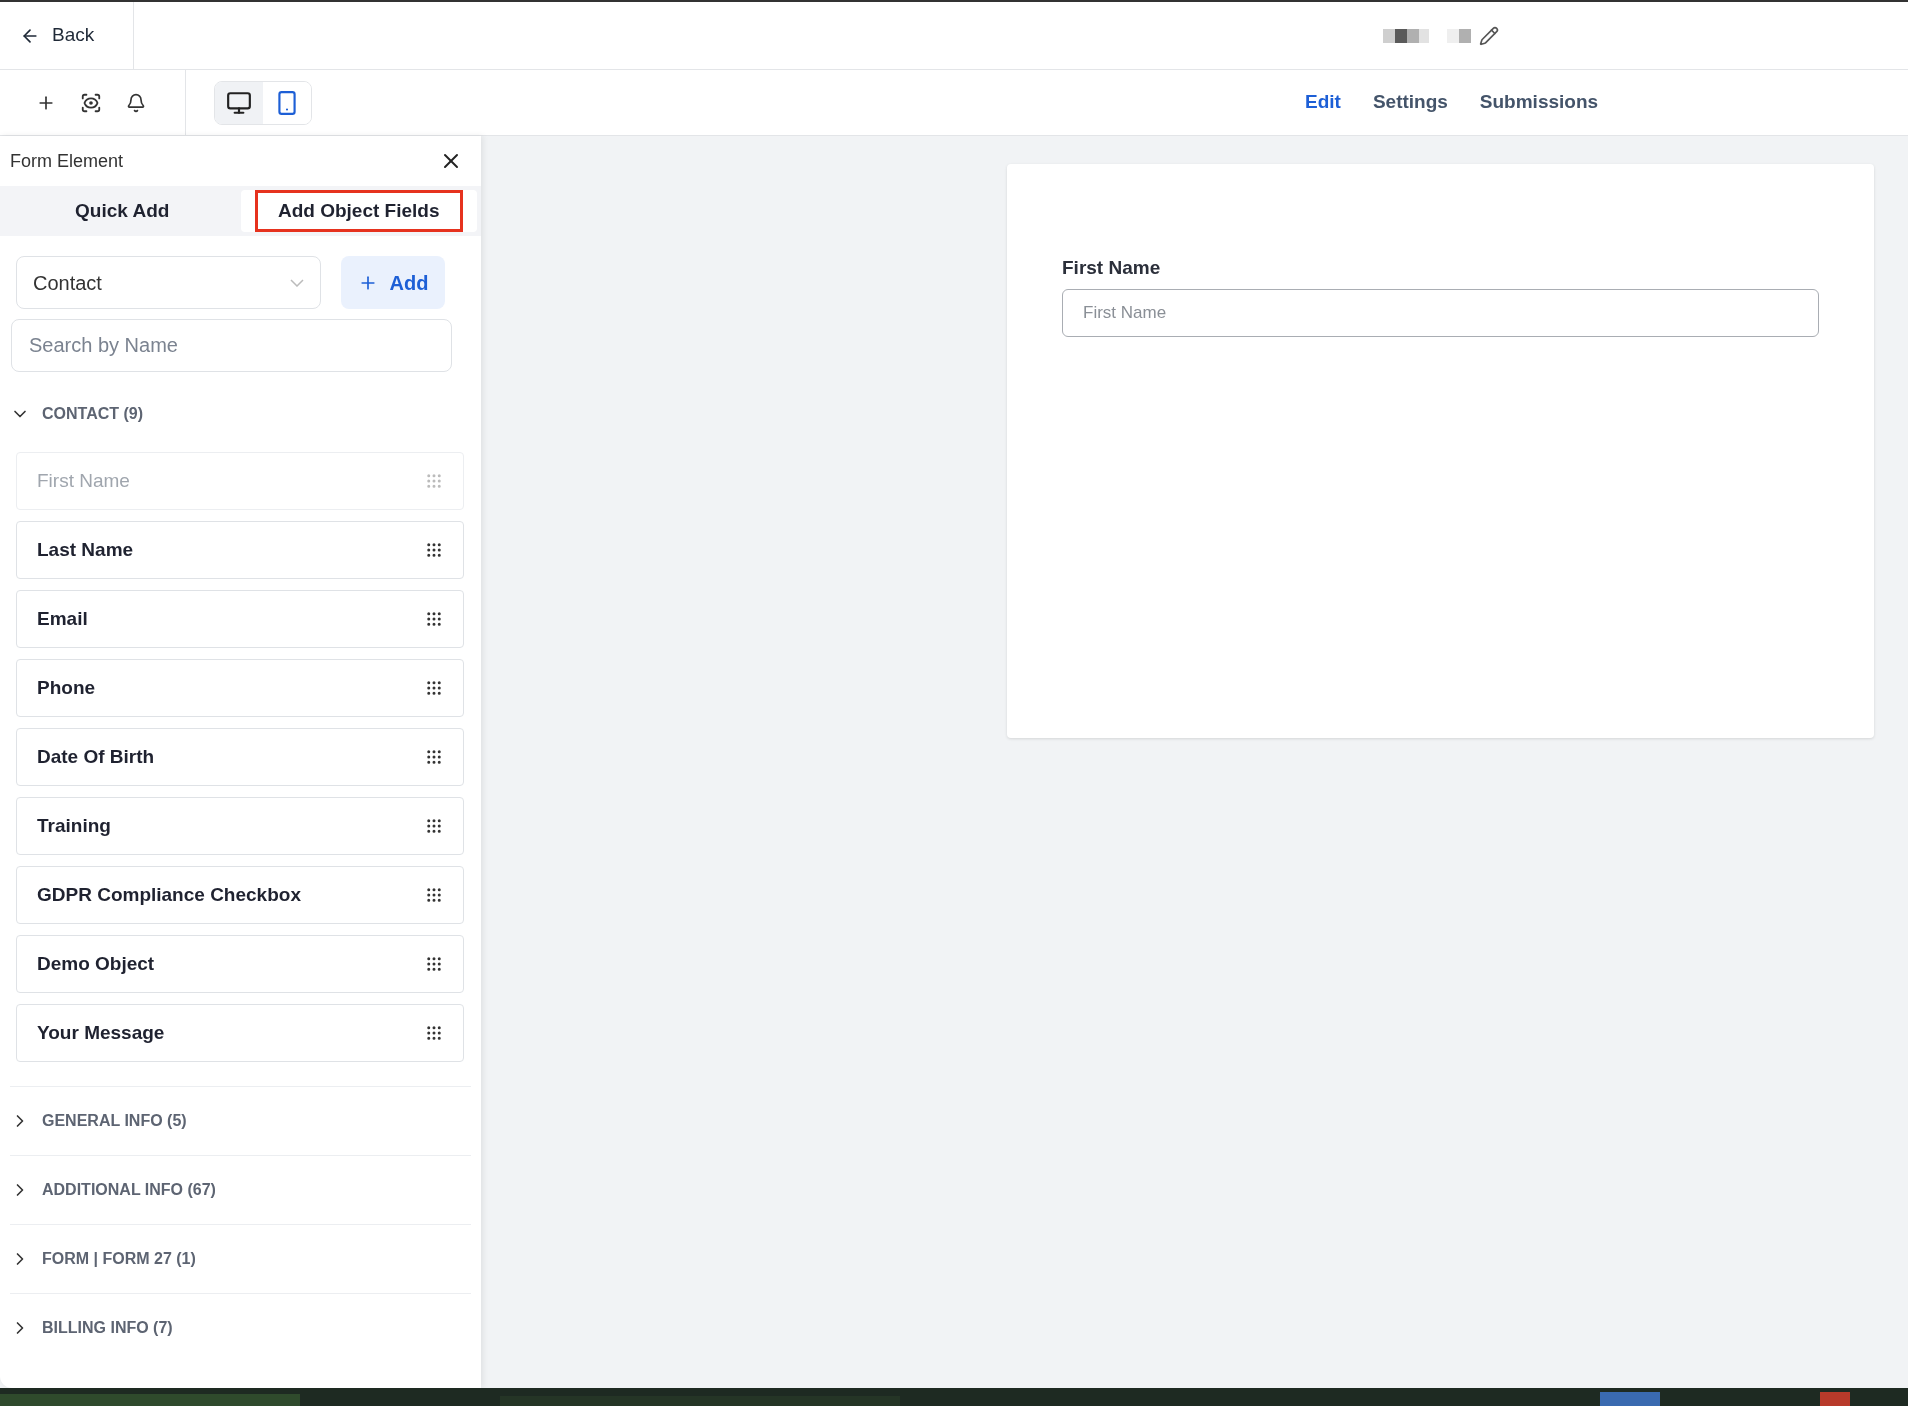  I want to click on edit-title-icon, so click(1489, 35).